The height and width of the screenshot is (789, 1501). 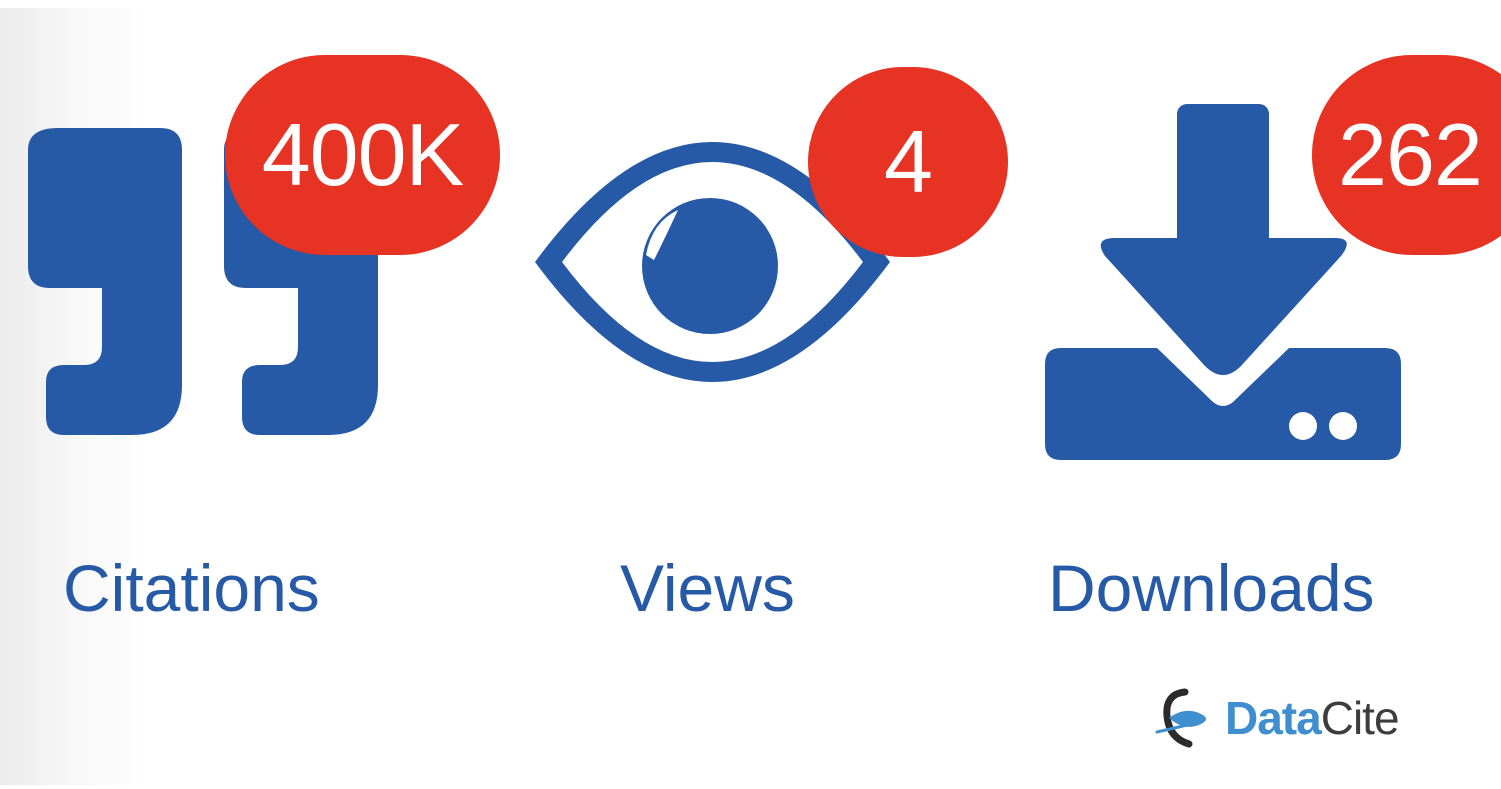 I want to click on downloads-count: 262, so click(x=1410, y=154).